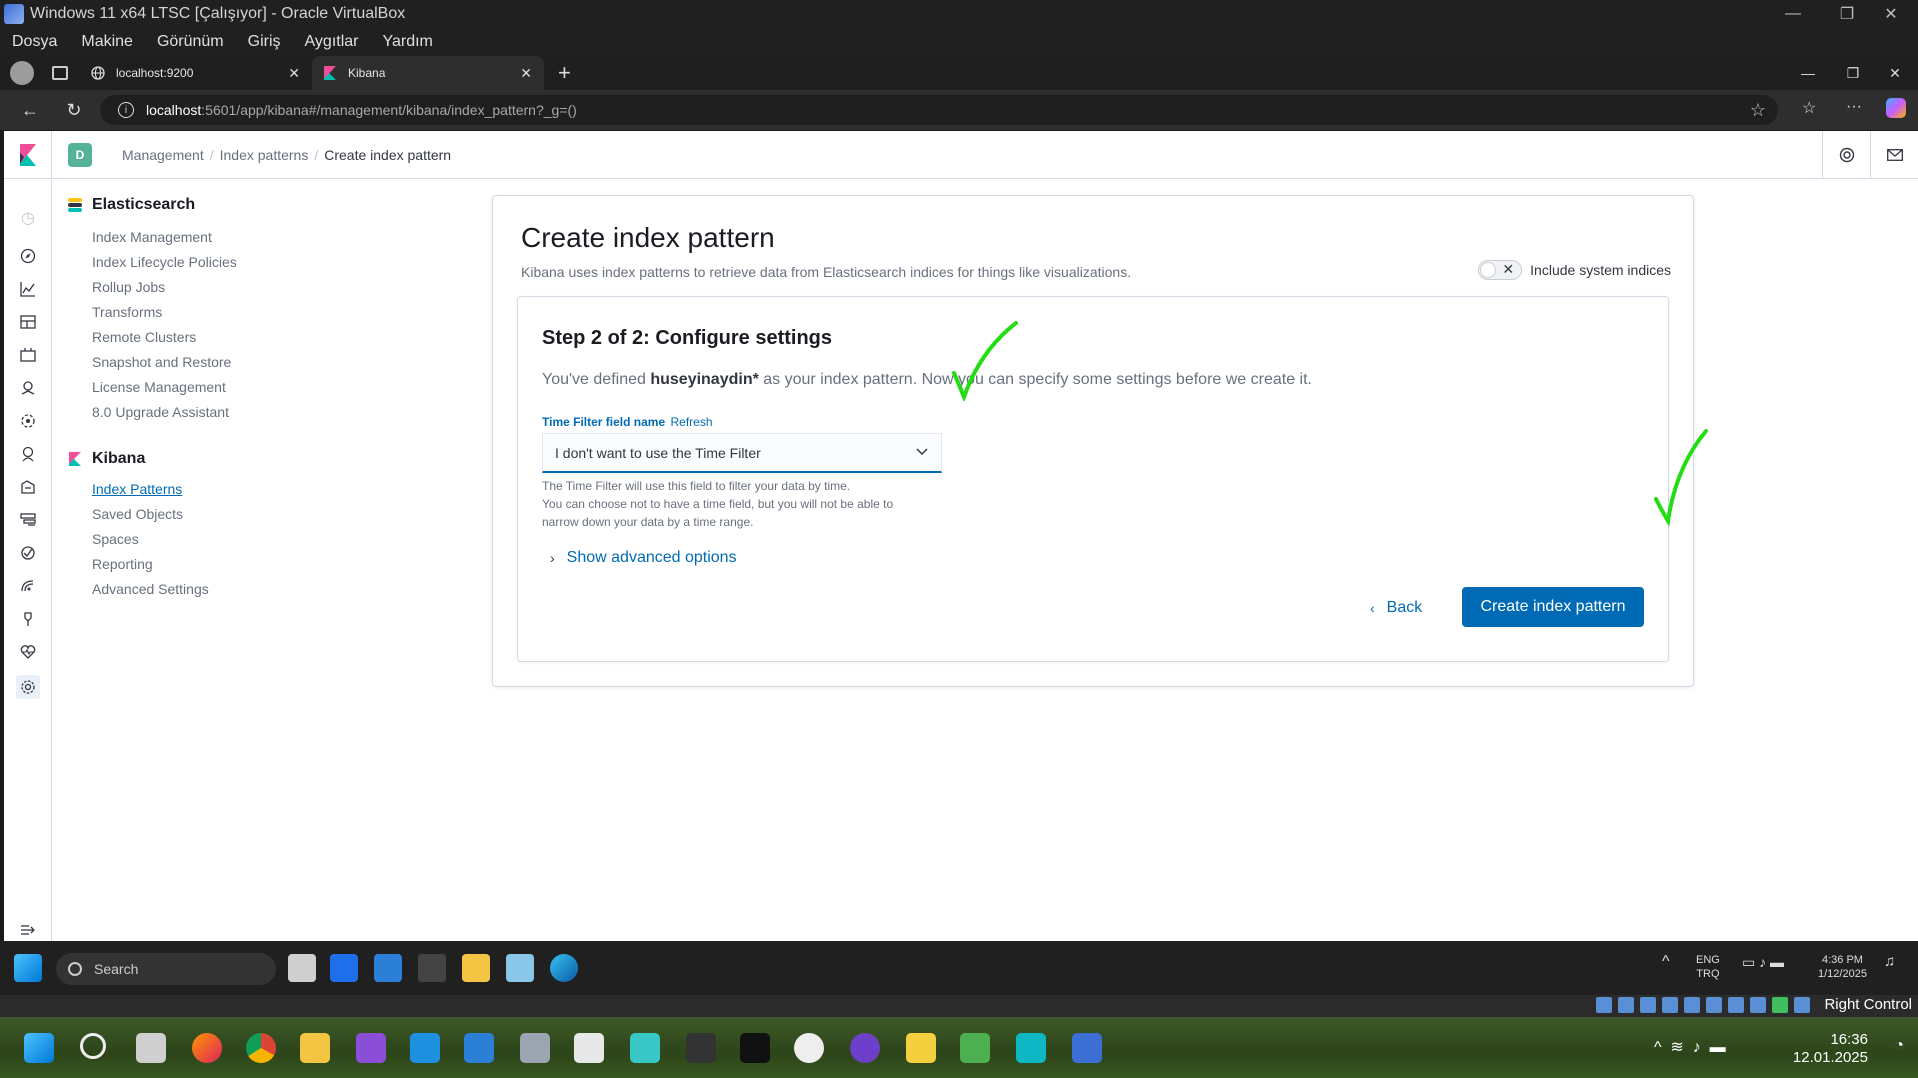 This screenshot has height=1078, width=1918. What do you see at coordinates (60, 73) in the screenshot?
I see `tab-actions-icon` at bounding box center [60, 73].